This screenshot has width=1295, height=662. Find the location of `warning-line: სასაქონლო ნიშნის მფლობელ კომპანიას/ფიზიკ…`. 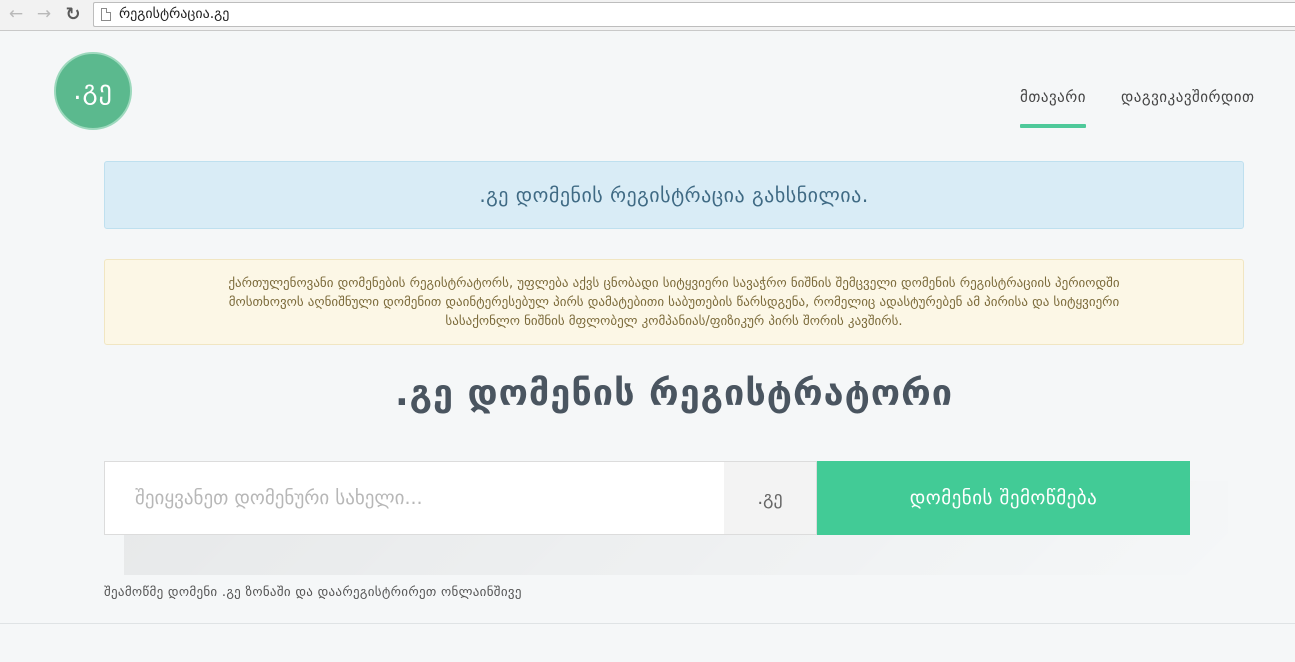

warning-line: სასაქონლო ნიშნის მფლობელ კომპანიას/ფიზიკ… is located at coordinates (674, 321).